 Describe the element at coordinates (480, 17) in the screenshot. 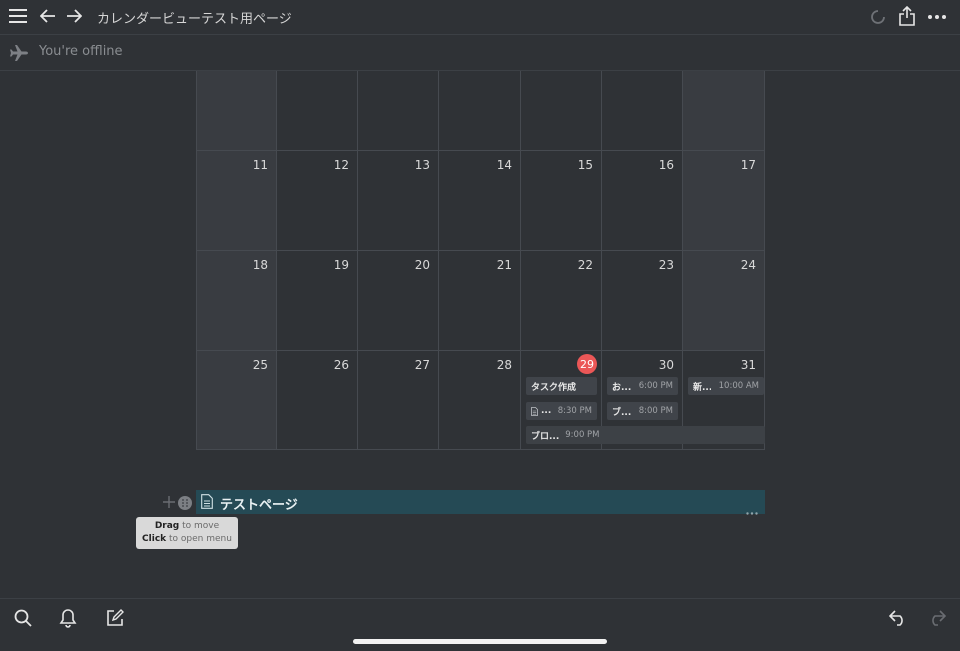

I see `top-bar: カレンダービューテスト用ページ` at that location.